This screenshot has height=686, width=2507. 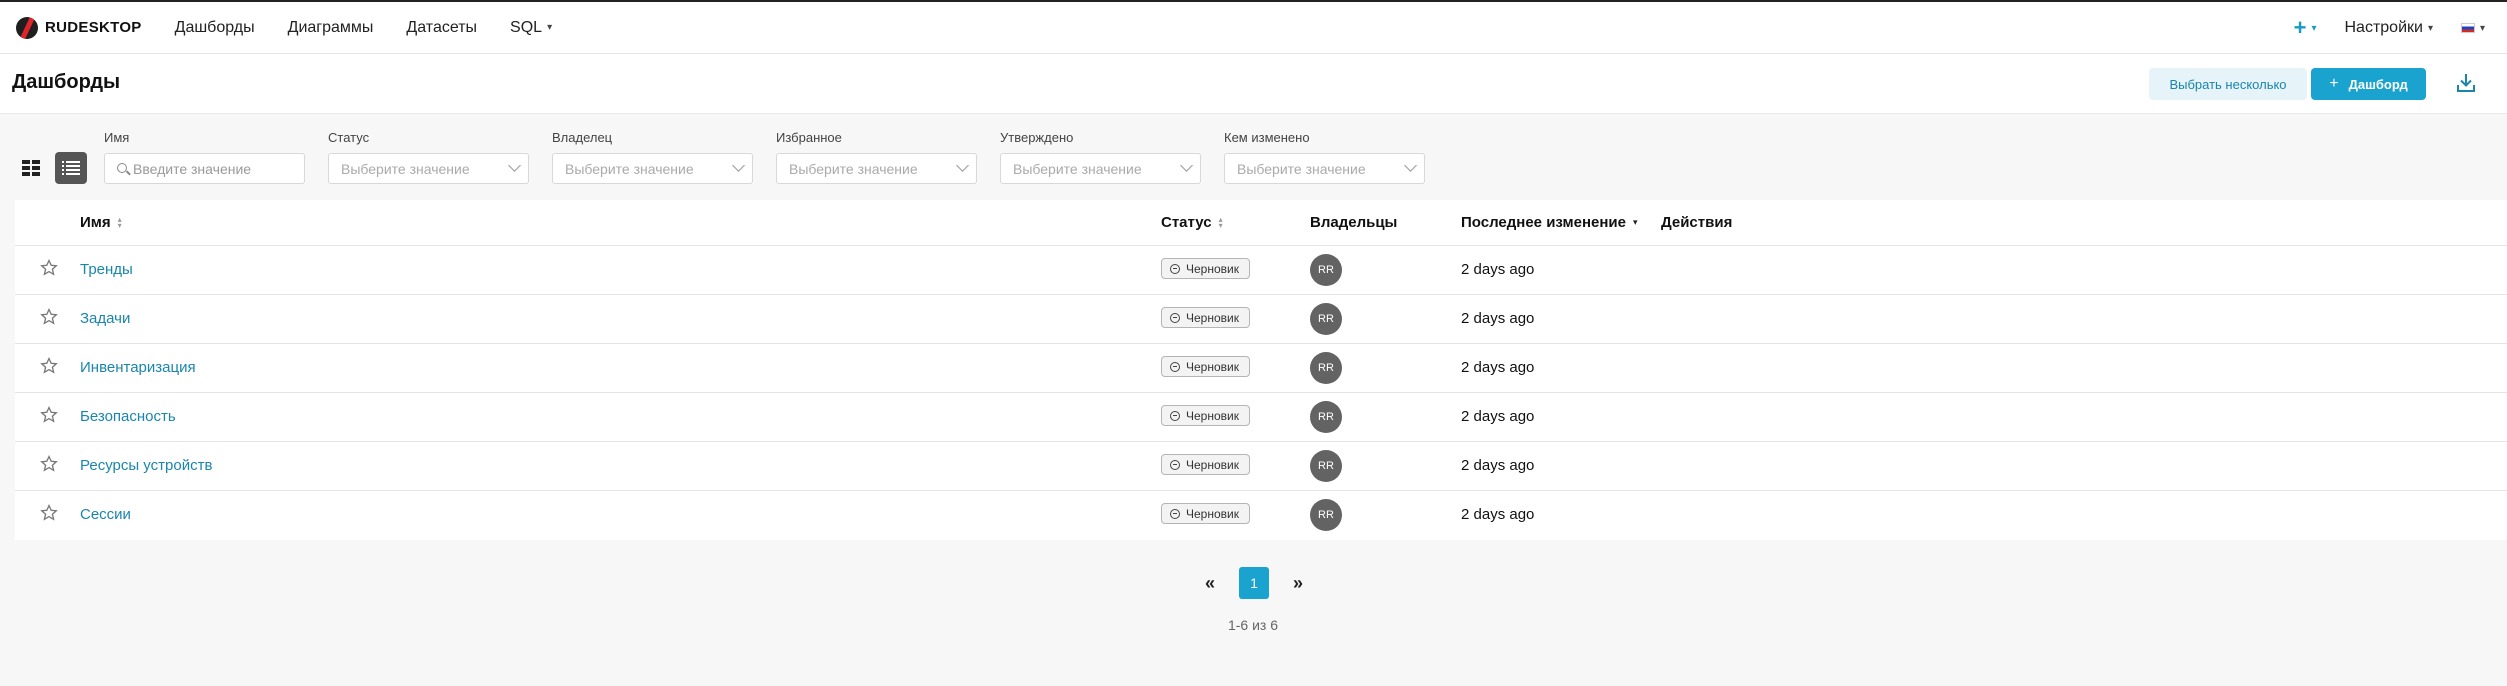 What do you see at coordinates (582, 137) in the screenshot?
I see `filter-owner-label: Владелец` at bounding box center [582, 137].